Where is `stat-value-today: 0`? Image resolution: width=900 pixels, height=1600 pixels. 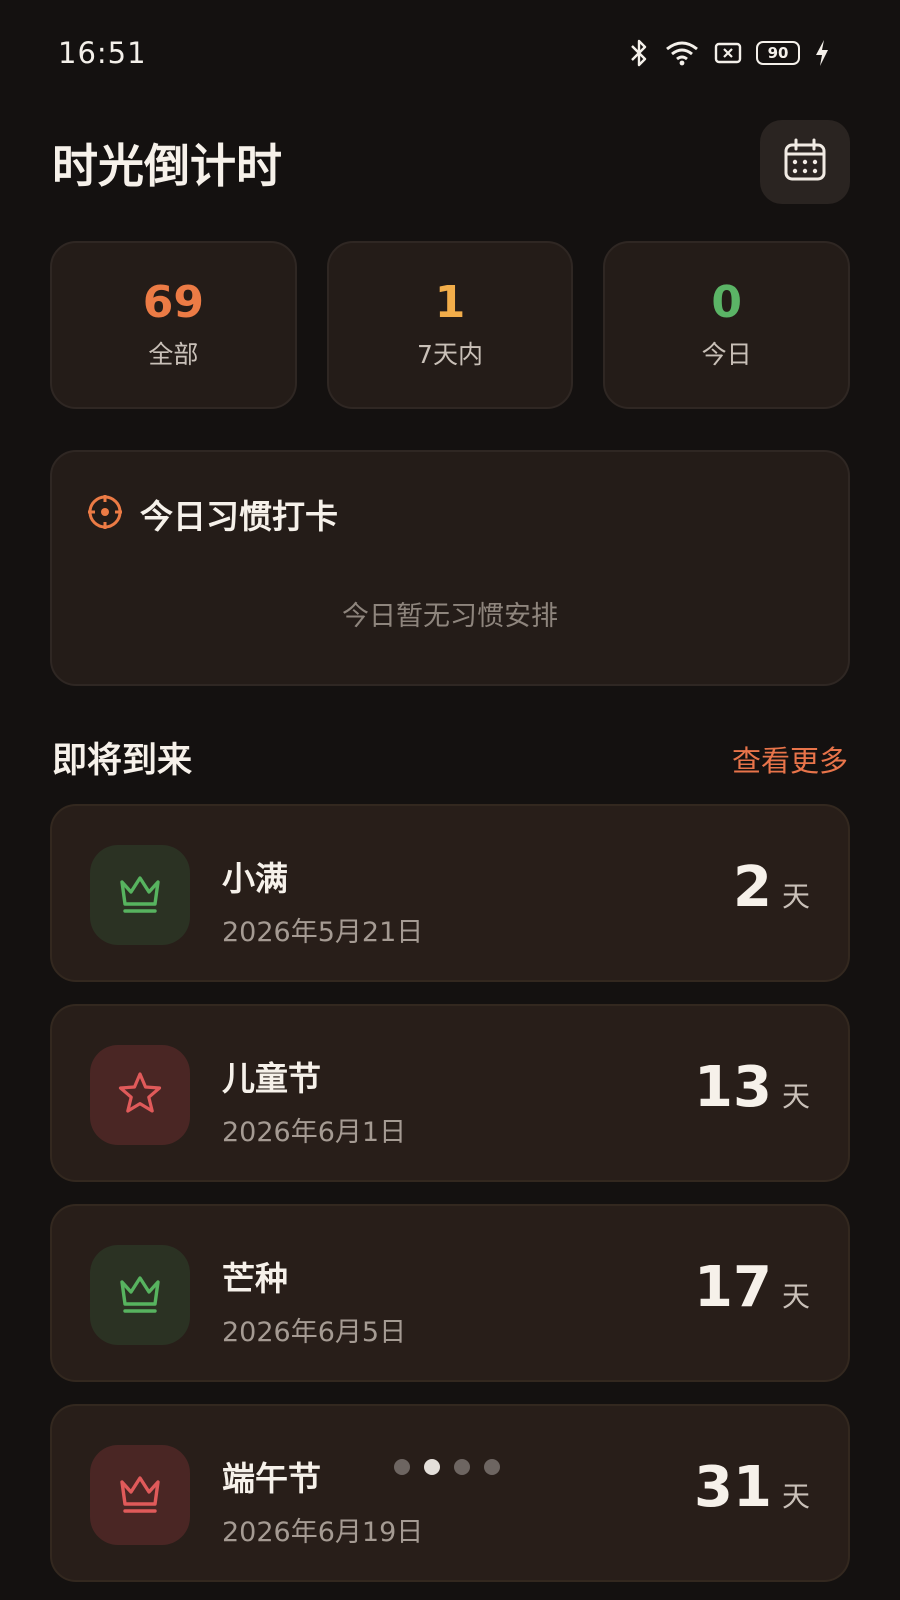
stat-value-today: 0 is located at coordinates (726, 302).